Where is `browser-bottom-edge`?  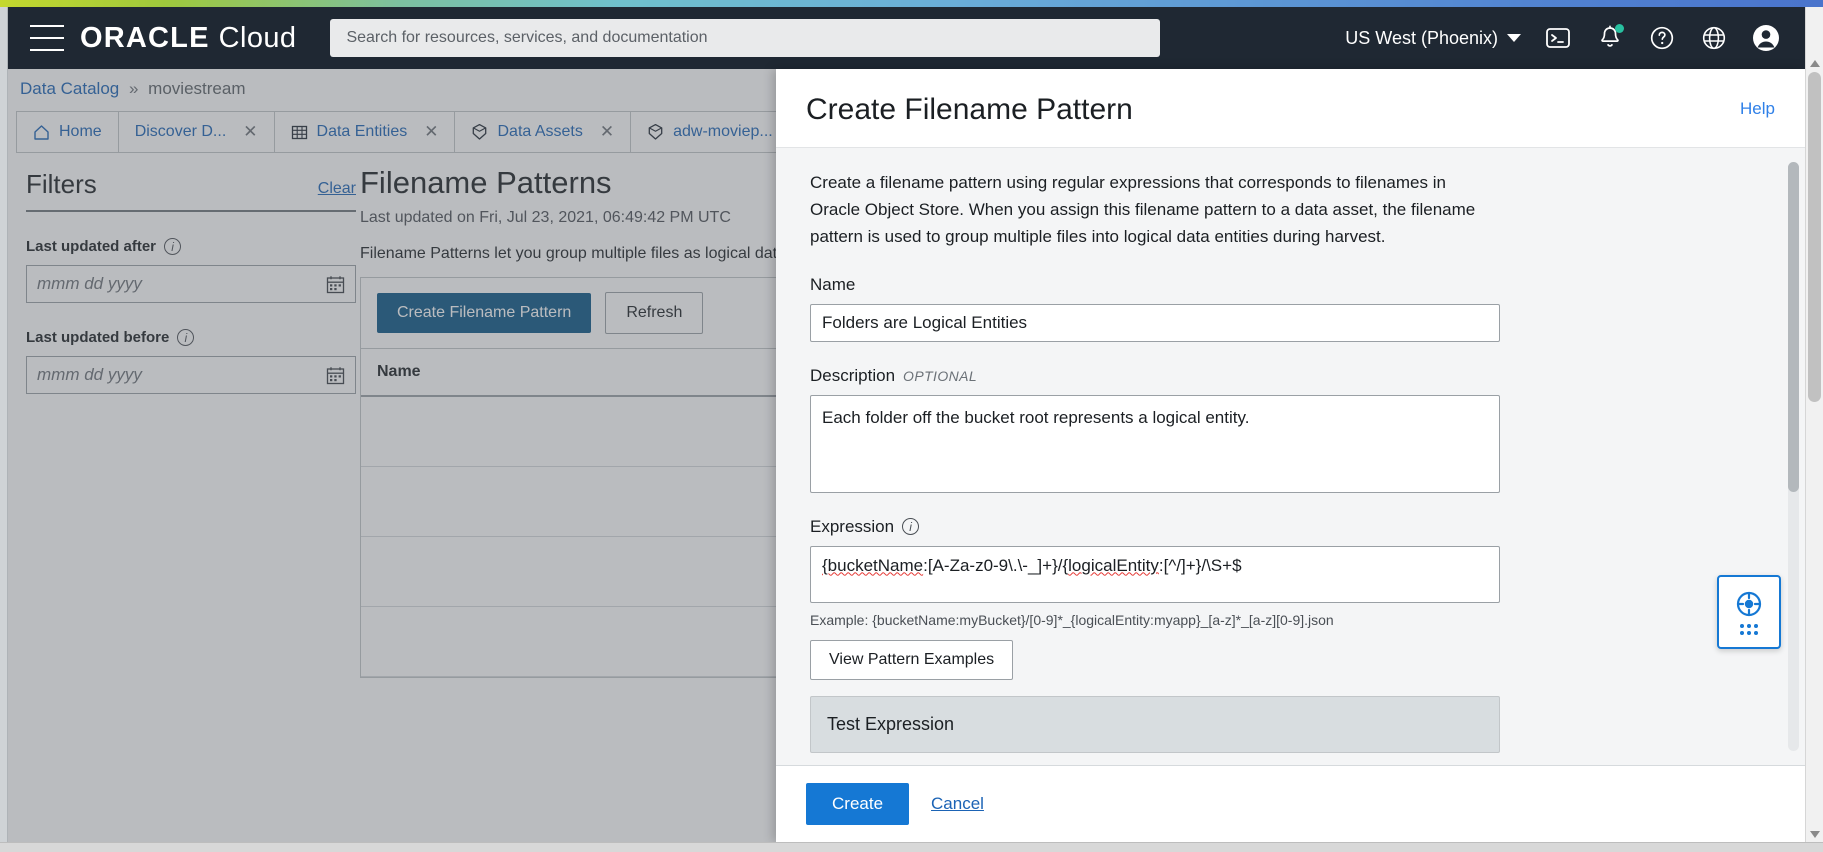
browser-bottom-edge is located at coordinates (911, 847).